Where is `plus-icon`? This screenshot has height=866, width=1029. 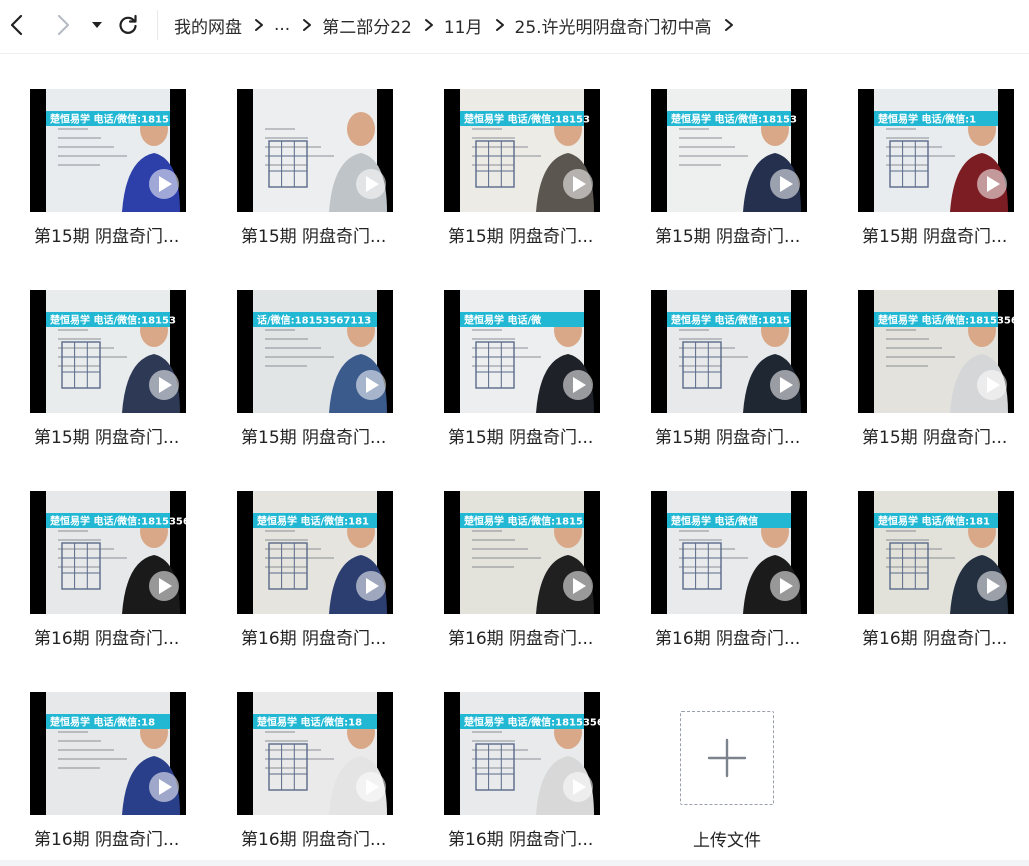
plus-icon is located at coordinates (727, 758).